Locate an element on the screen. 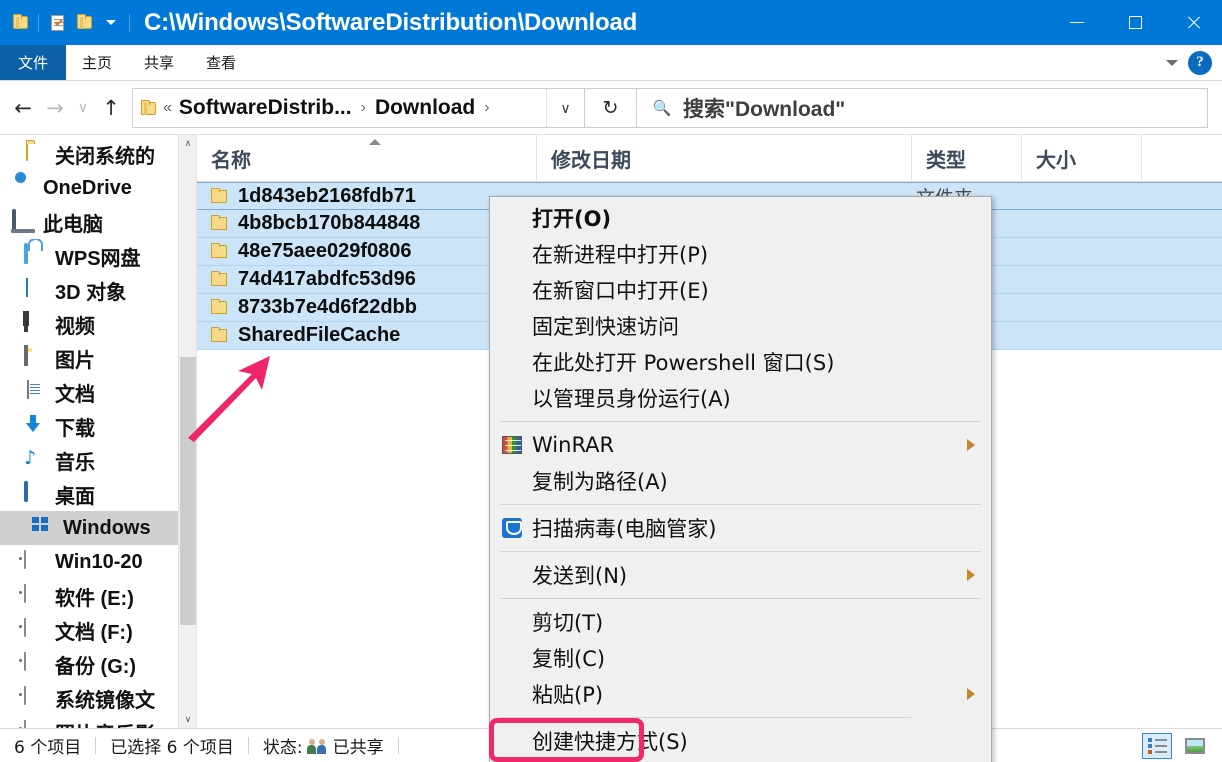 The width and height of the screenshot is (1222, 762). tab-share: 共享 is located at coordinates (159, 62).